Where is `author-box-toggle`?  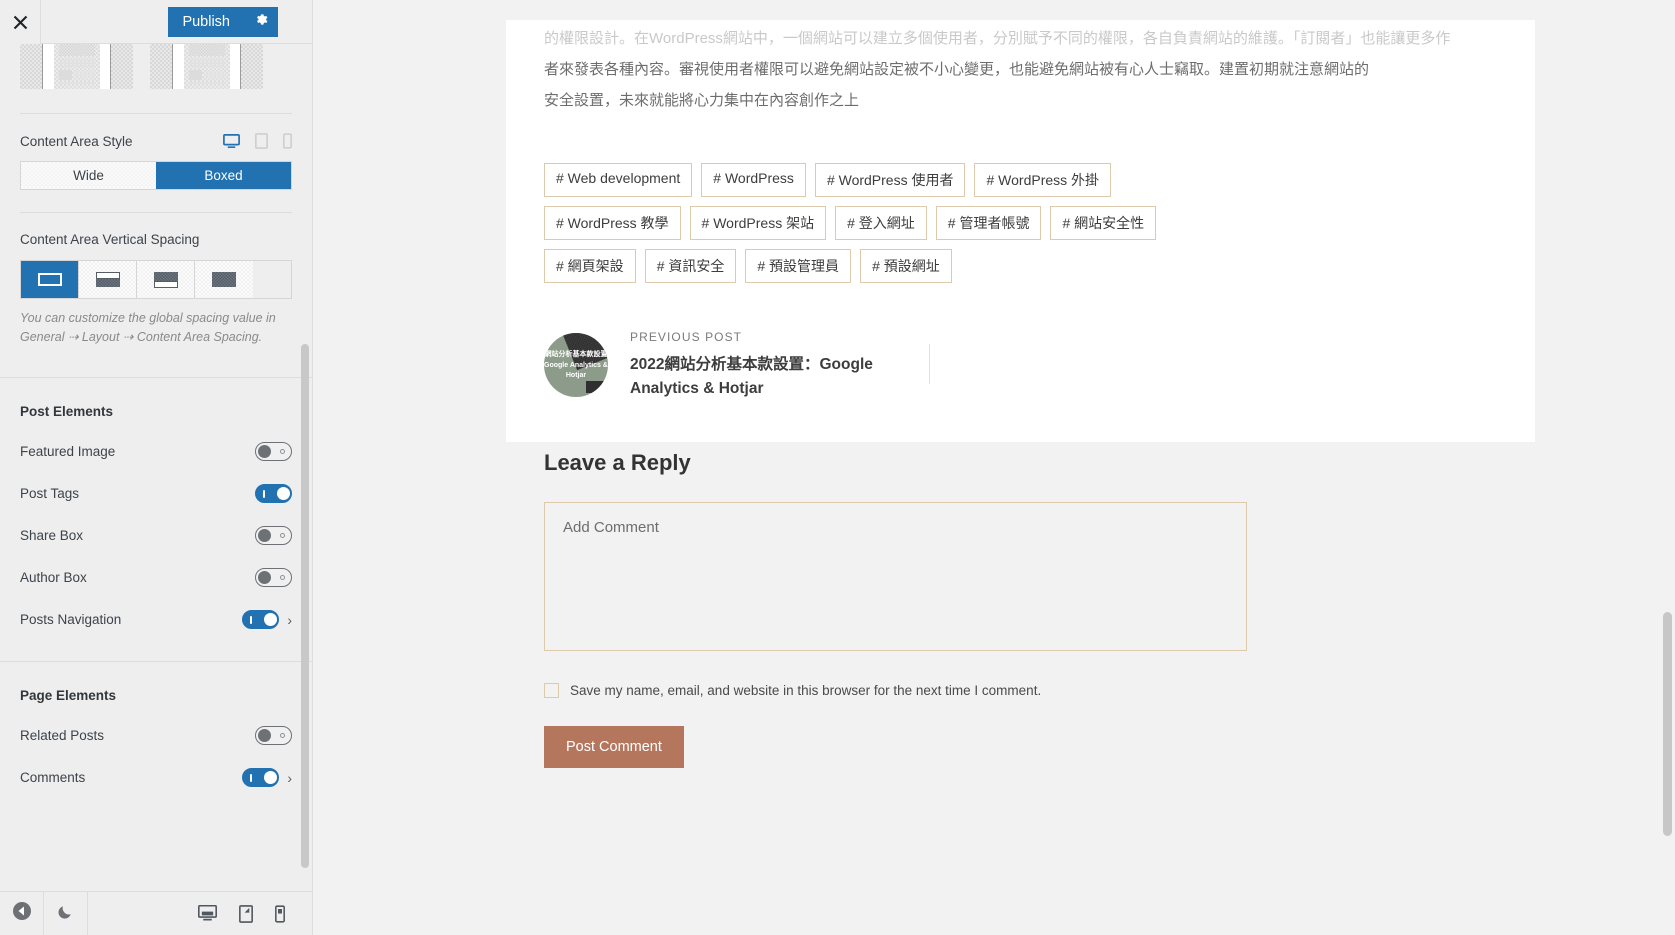 author-box-toggle is located at coordinates (273, 578).